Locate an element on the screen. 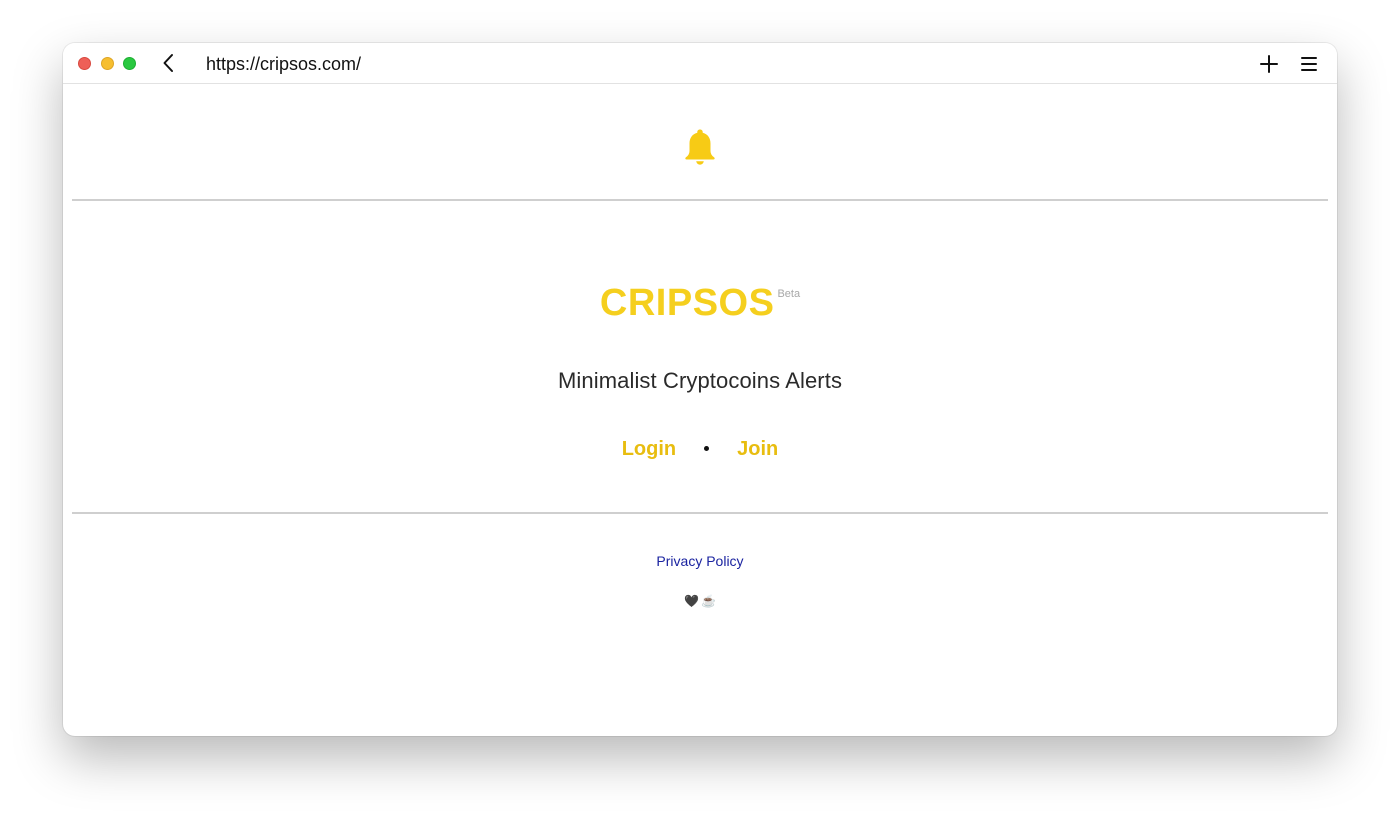 This screenshot has width=1400, height=820. beta-badge: Beta is located at coordinates (789, 294).